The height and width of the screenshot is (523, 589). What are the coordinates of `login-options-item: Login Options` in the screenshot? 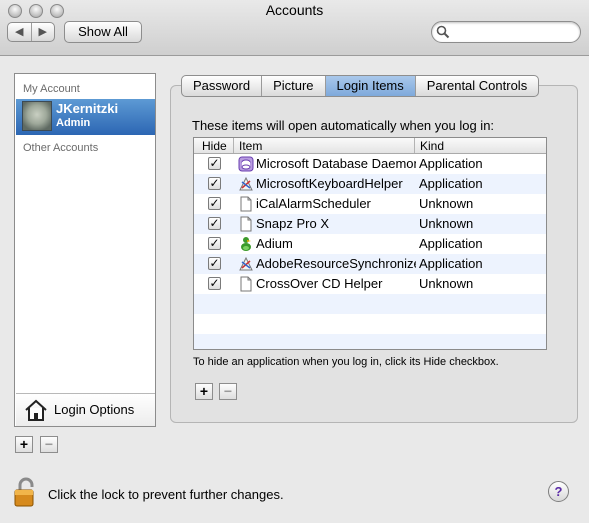 It's located at (85, 409).